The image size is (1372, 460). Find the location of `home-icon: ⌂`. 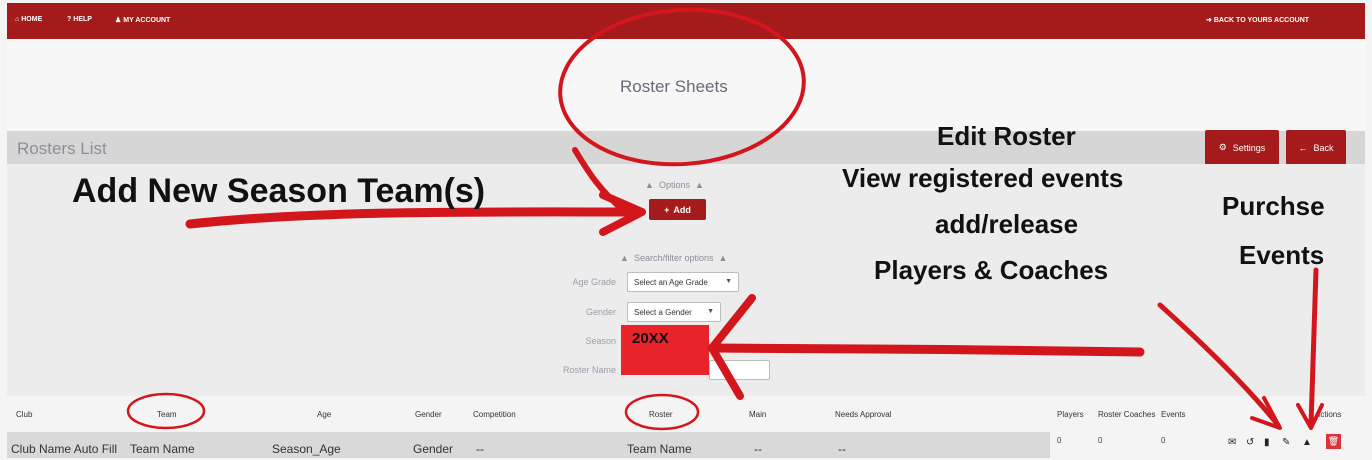

home-icon: ⌂ is located at coordinates (17, 19).